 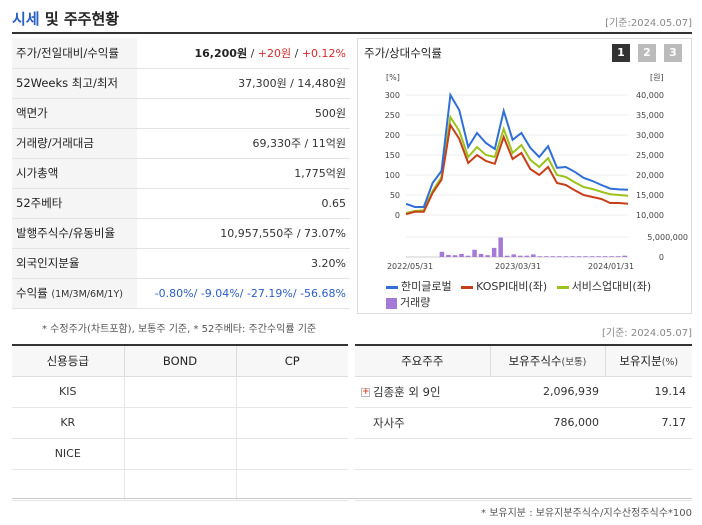 What do you see at coordinates (586, 513) in the screenshot?
I see `holders-footnote: * 보유지분 : 보유지분주식수/지수산정주식수*100` at bounding box center [586, 513].